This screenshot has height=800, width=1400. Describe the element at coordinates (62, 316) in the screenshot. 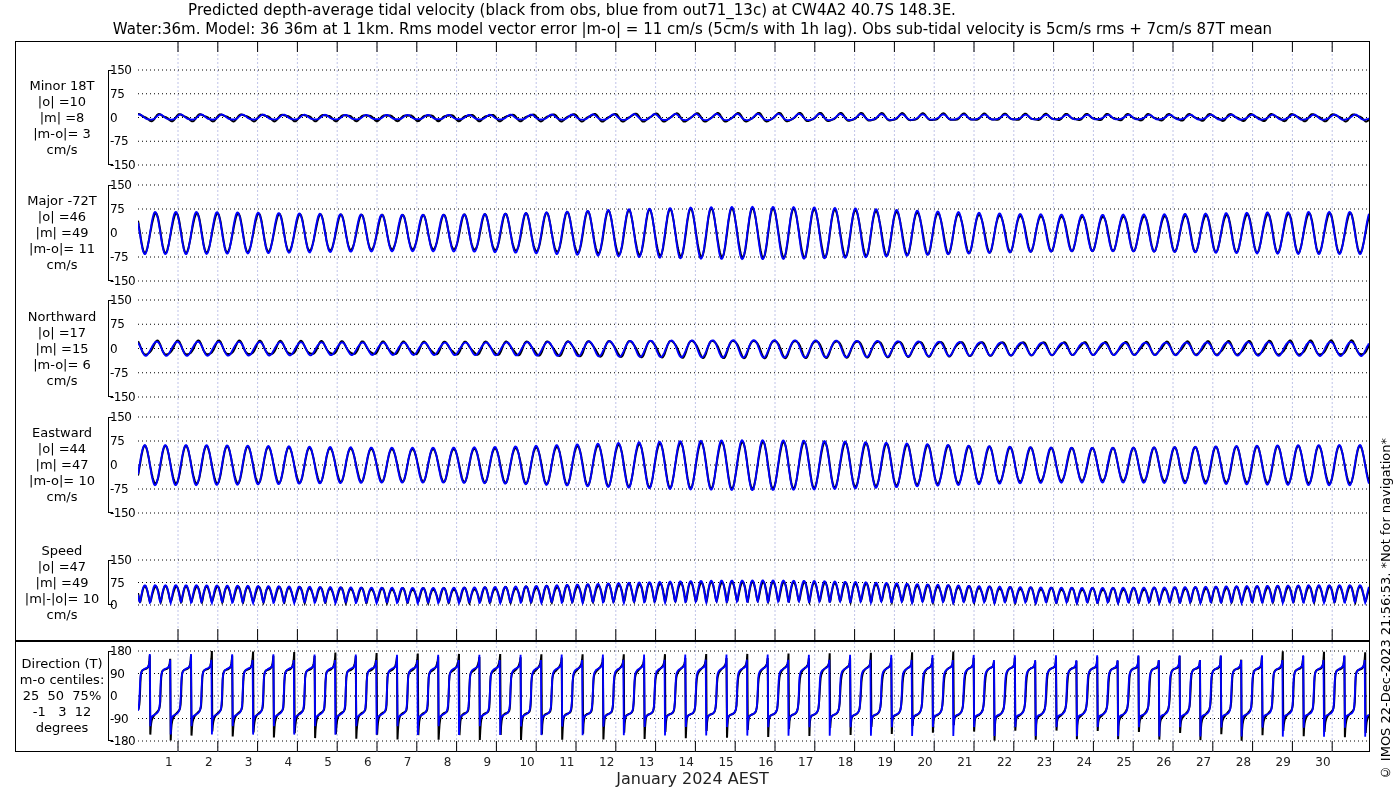

I see `panel-label: Northward` at that location.